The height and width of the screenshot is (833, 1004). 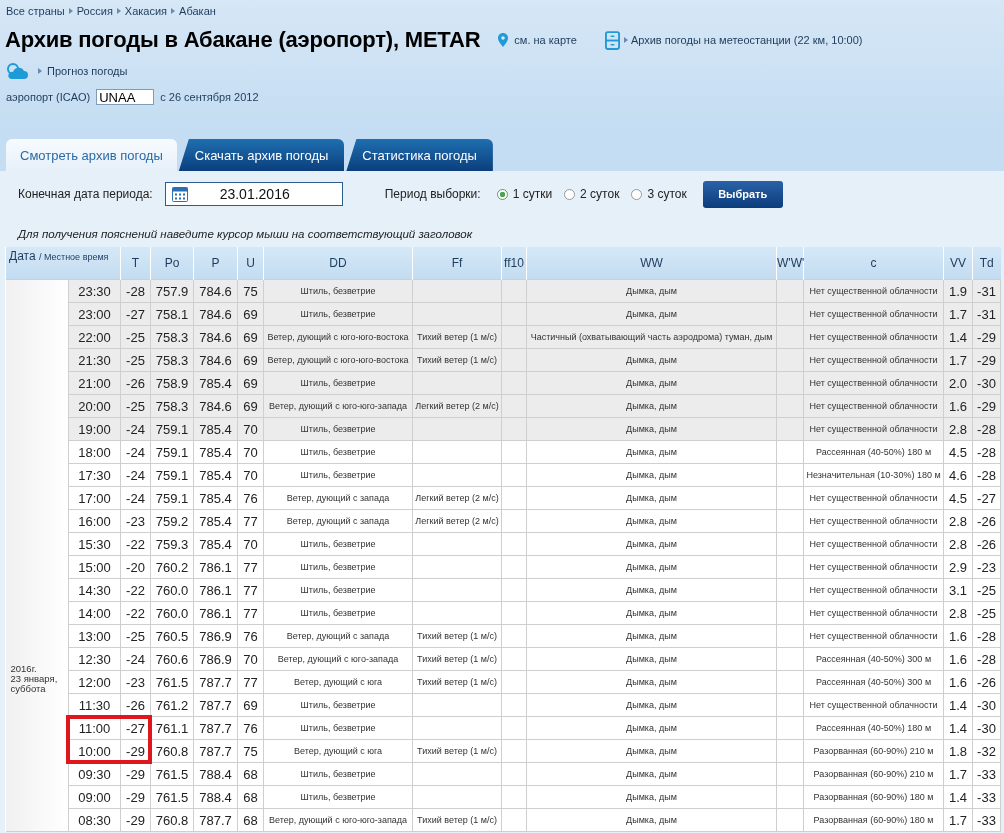 What do you see at coordinates (172, 589) in the screenshot?
I see `table-cell: 760.0` at bounding box center [172, 589].